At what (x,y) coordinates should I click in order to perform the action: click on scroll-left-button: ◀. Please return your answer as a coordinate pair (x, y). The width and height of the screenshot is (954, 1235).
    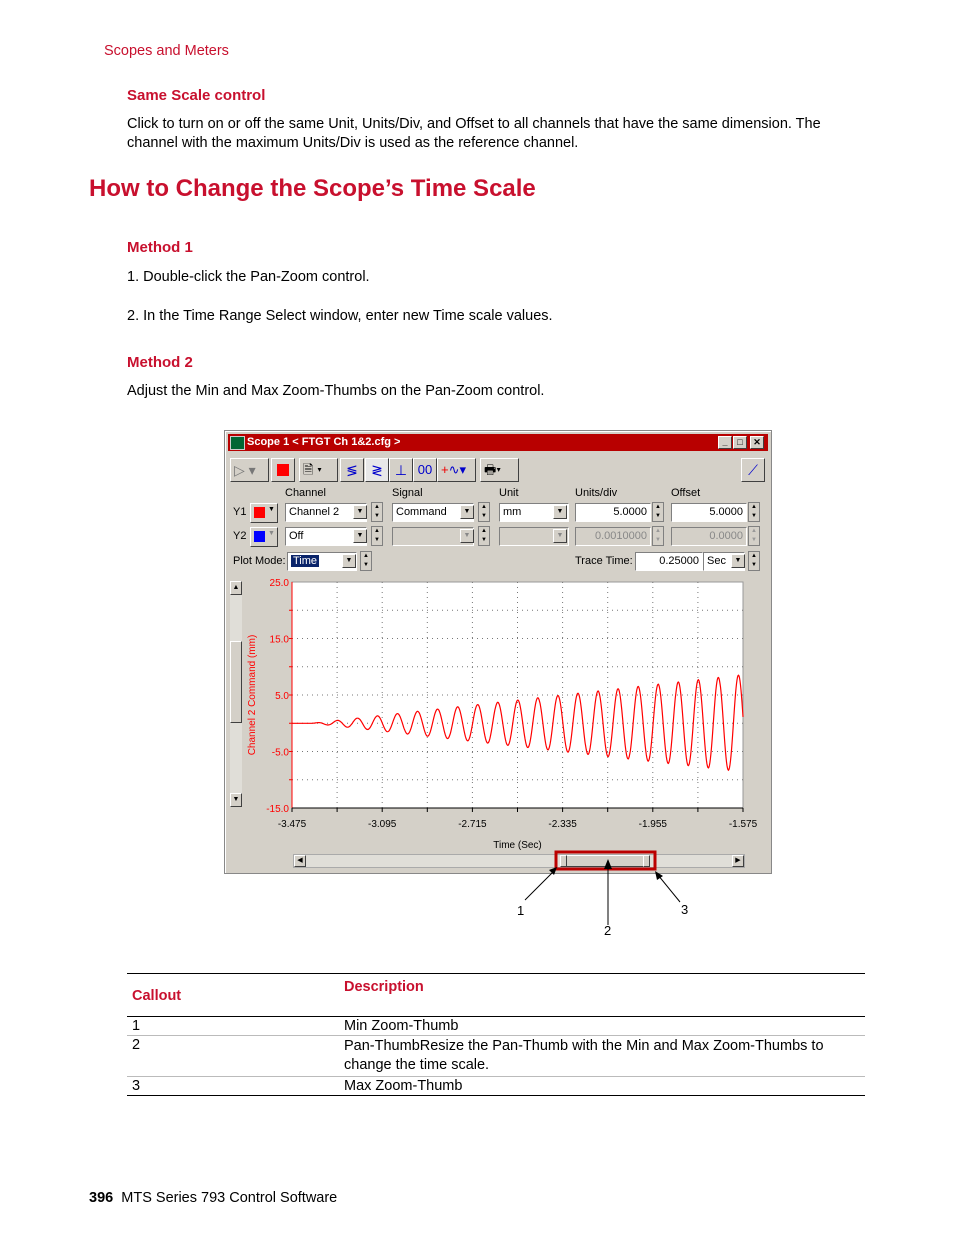
    Looking at the image, I should click on (300, 861).